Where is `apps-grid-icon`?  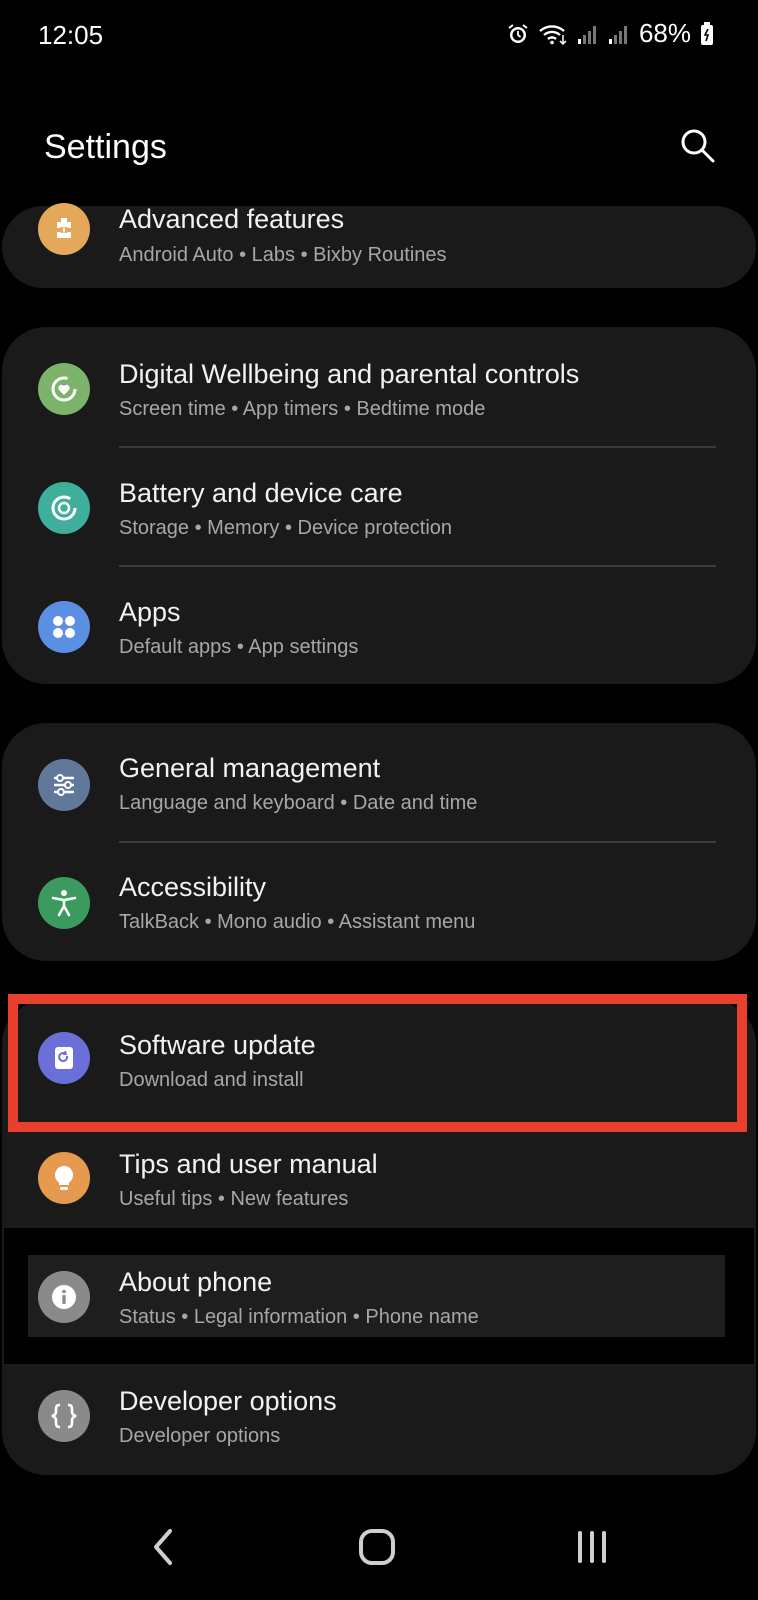 apps-grid-icon is located at coordinates (64, 627).